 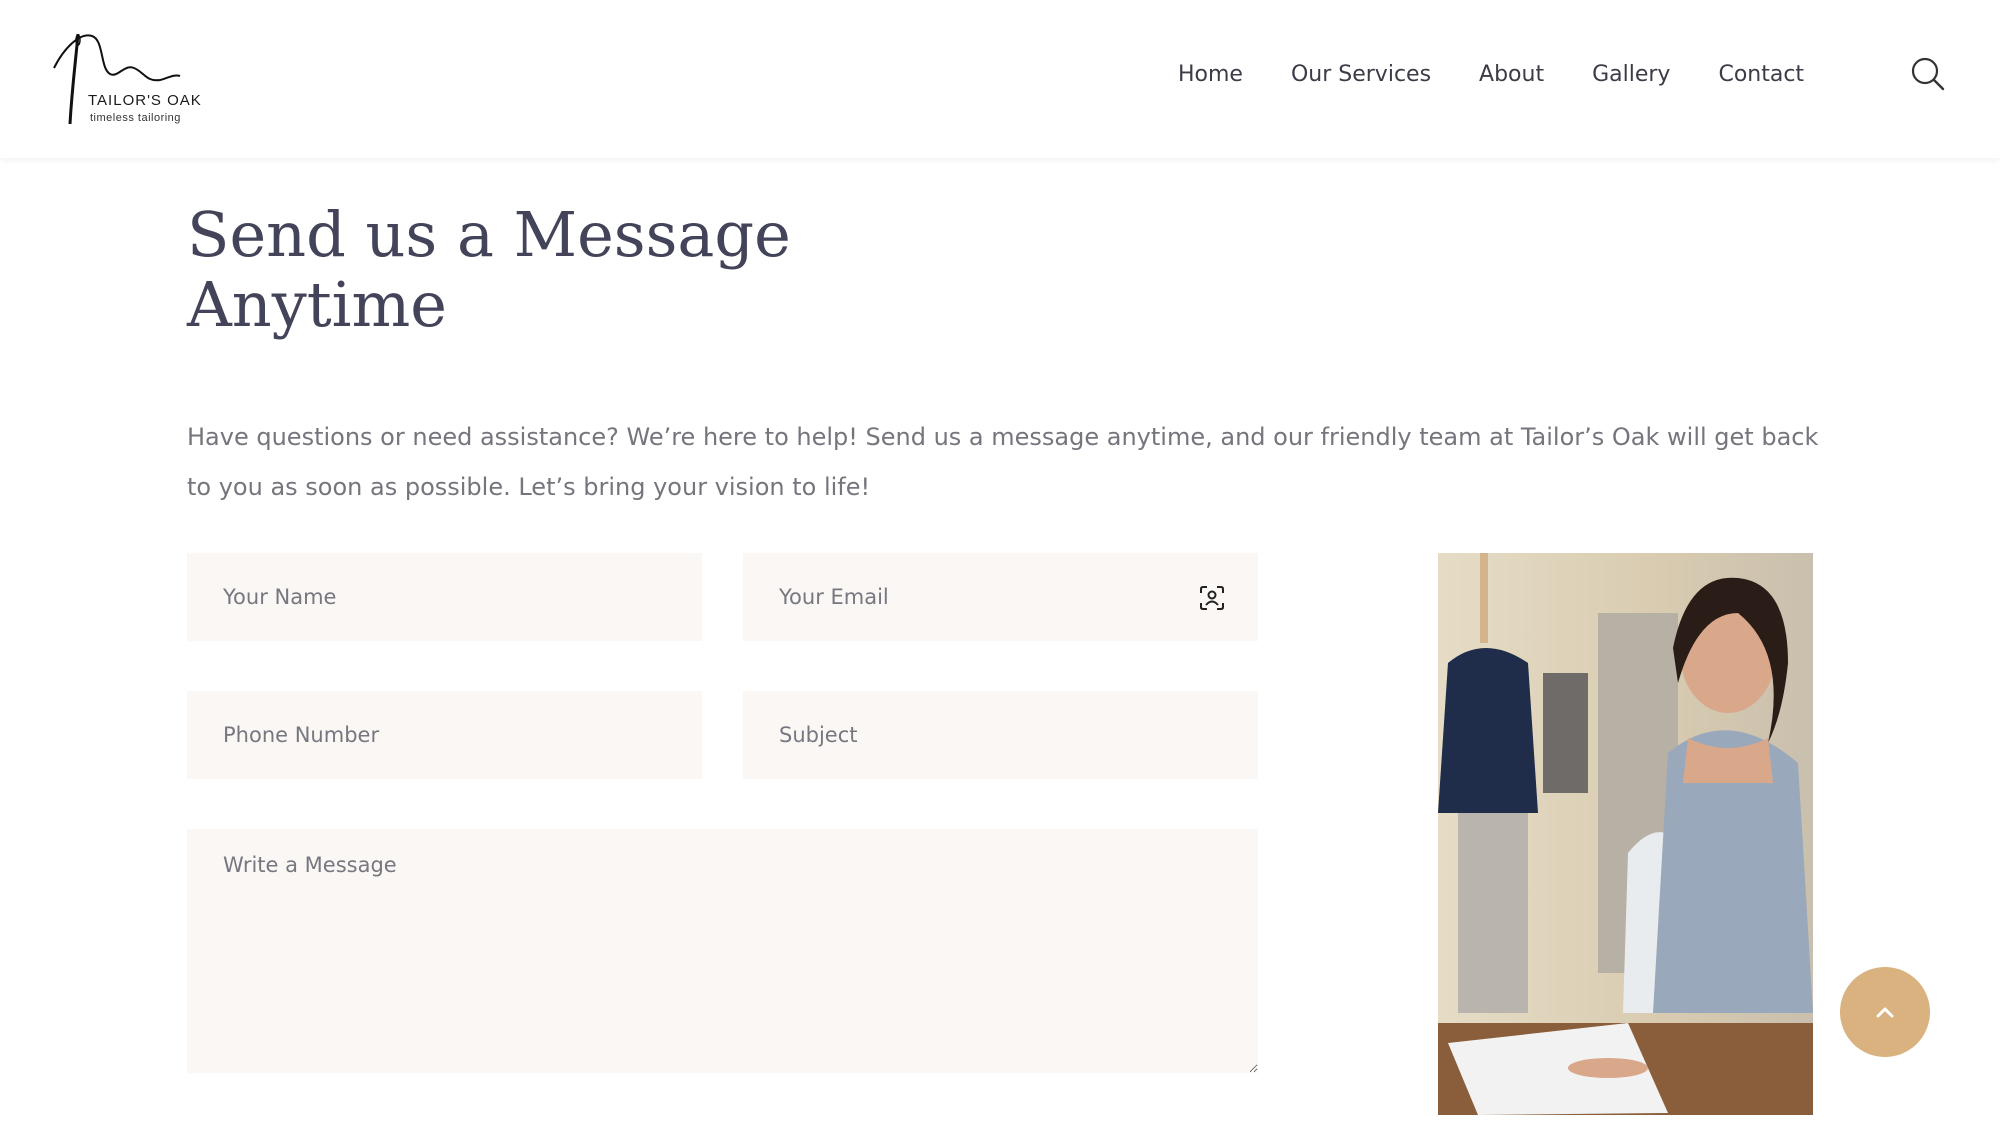 I want to click on nav-about: About, so click(x=1511, y=74).